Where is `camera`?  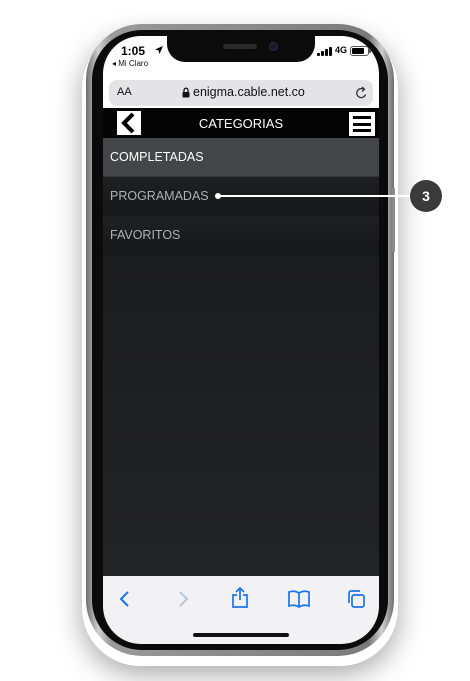 camera is located at coordinates (273, 46).